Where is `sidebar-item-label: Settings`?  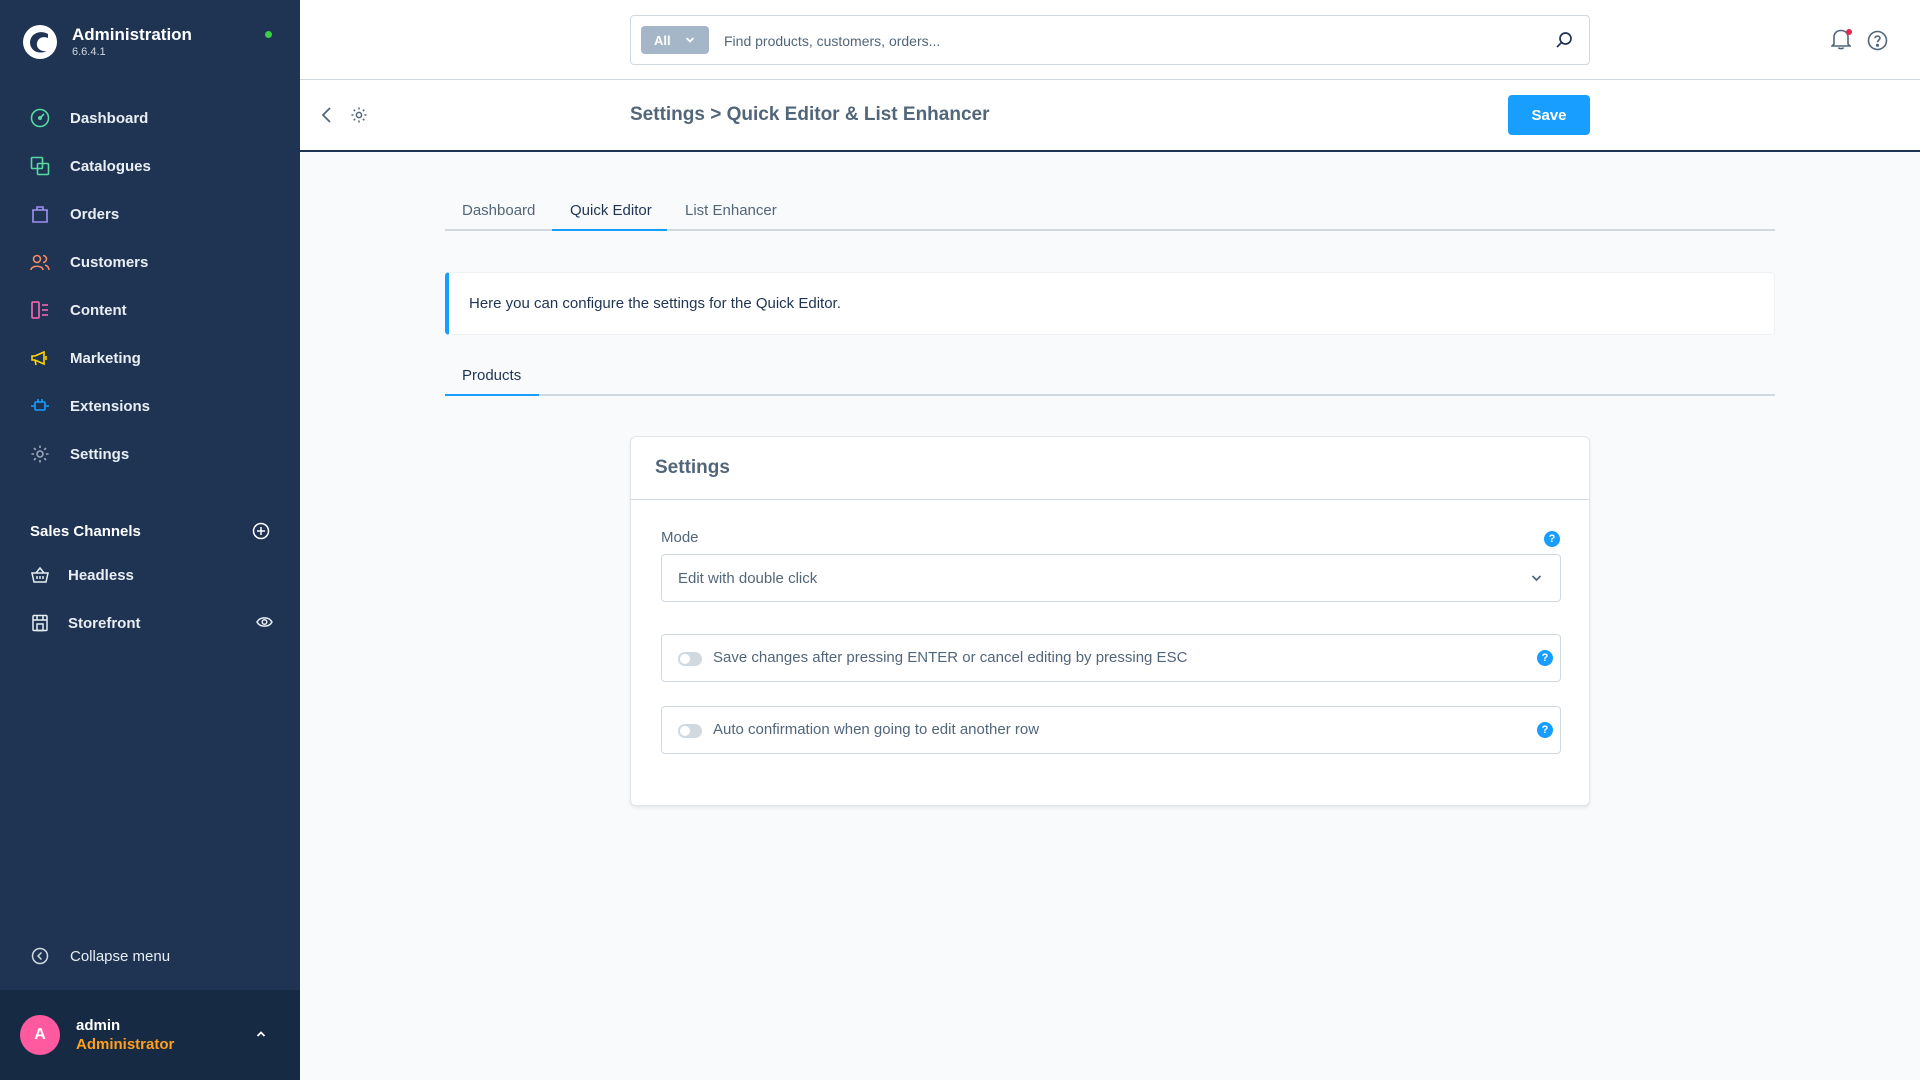
sidebar-item-label: Settings is located at coordinates (100, 454).